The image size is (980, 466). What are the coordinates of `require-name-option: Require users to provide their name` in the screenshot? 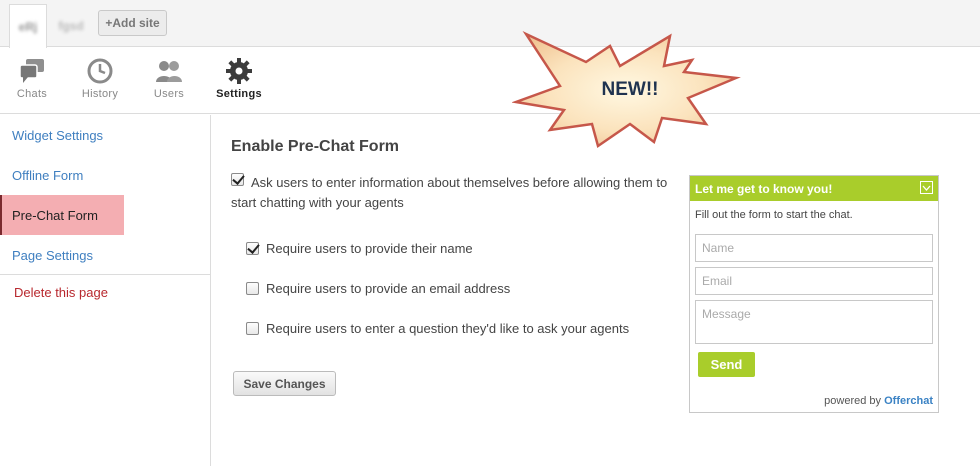 It's located at (359, 248).